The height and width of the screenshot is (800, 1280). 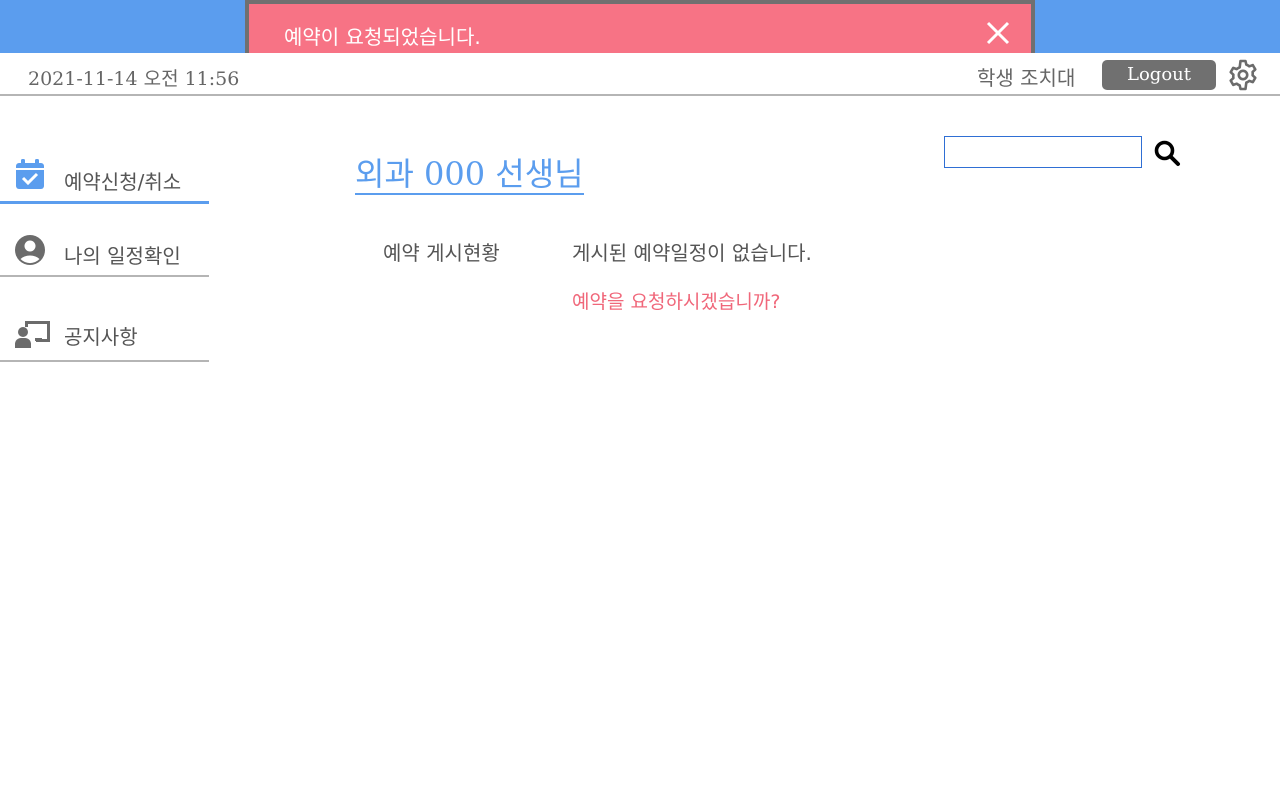 I want to click on sidebar-item-reservation: 예약신청/취소, so click(x=104, y=180).